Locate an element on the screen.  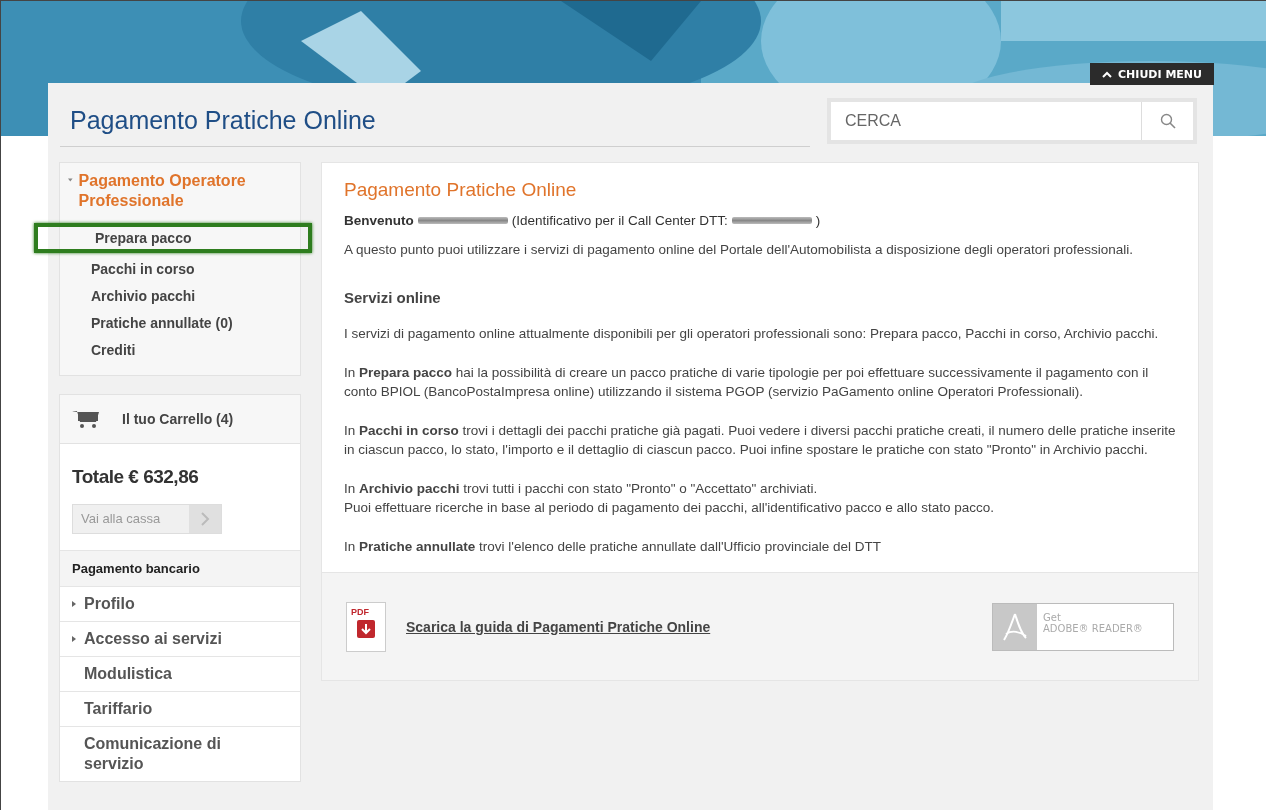
paragraph: In Pratiche annullate trovi l'elenco delle pratiche annullate dall'Ufficio provinciale del DTT is located at coordinates (613, 547).